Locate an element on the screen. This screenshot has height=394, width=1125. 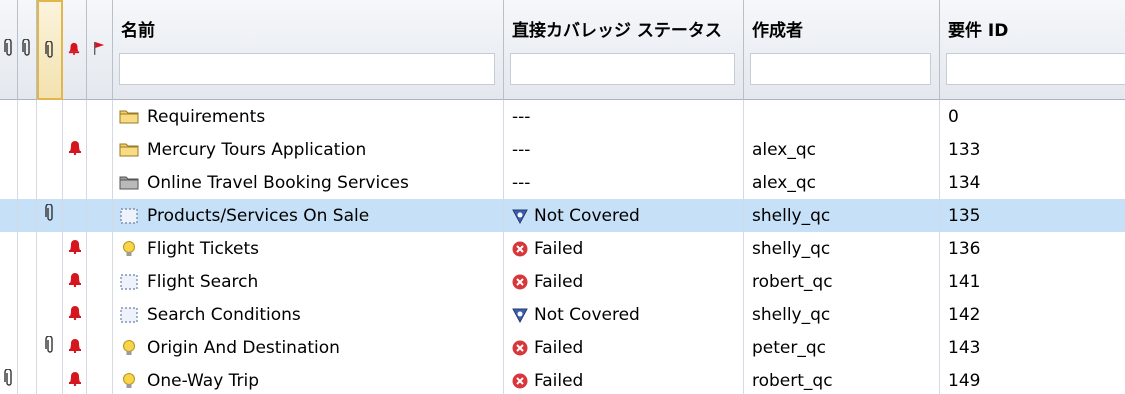
req-id-cell: 133 is located at coordinates (1032, 149).